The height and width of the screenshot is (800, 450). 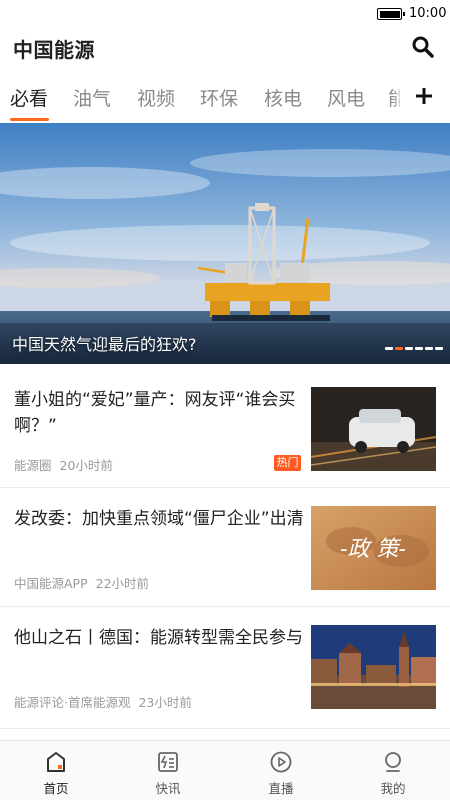 I want to click on nav-label: 直播, so click(x=281, y=788).